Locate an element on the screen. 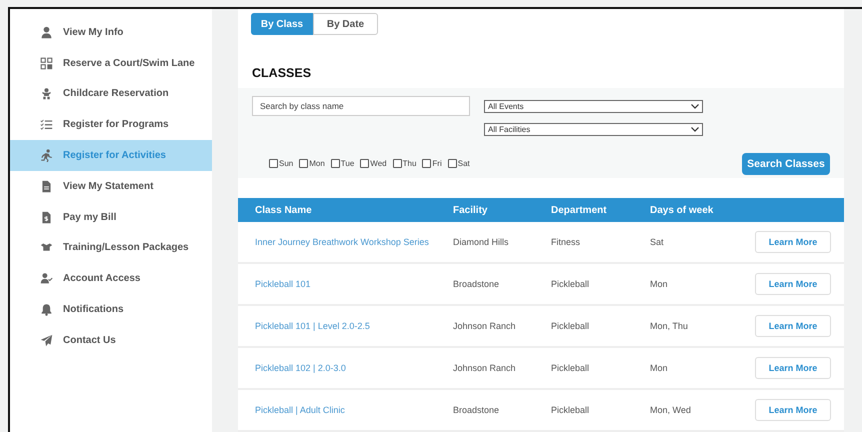 The width and height of the screenshot is (862, 432). checklist-icon is located at coordinates (46, 125).